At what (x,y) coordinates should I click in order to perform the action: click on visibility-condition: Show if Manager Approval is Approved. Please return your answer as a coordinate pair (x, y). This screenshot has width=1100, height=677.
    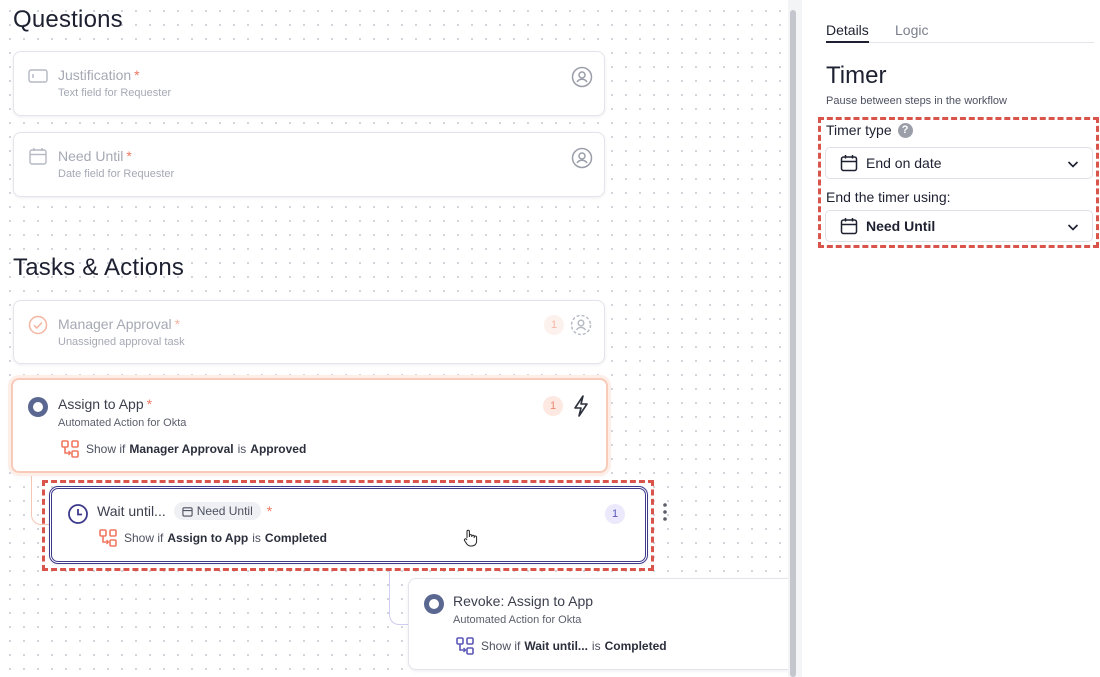
    Looking at the image, I should click on (183, 449).